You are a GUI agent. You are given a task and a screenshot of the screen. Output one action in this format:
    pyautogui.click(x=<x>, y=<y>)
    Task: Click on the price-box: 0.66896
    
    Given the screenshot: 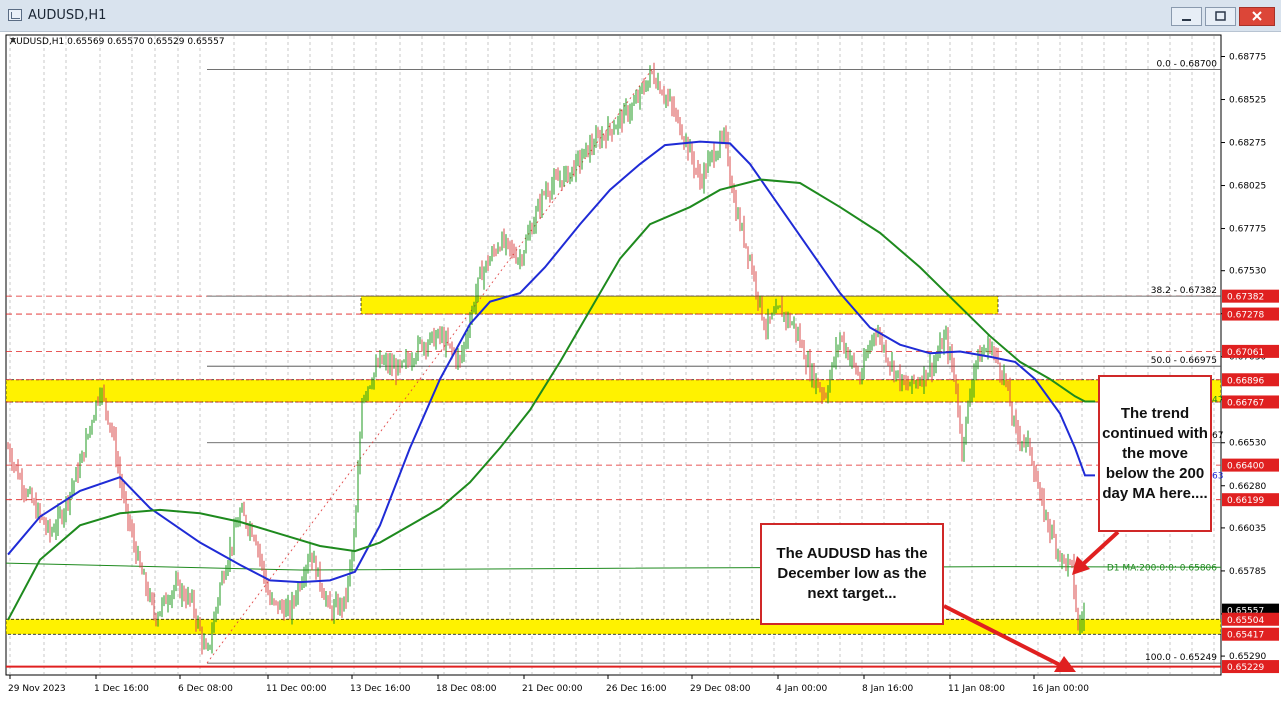 What is the action you would take?
    pyautogui.click(x=1250, y=380)
    